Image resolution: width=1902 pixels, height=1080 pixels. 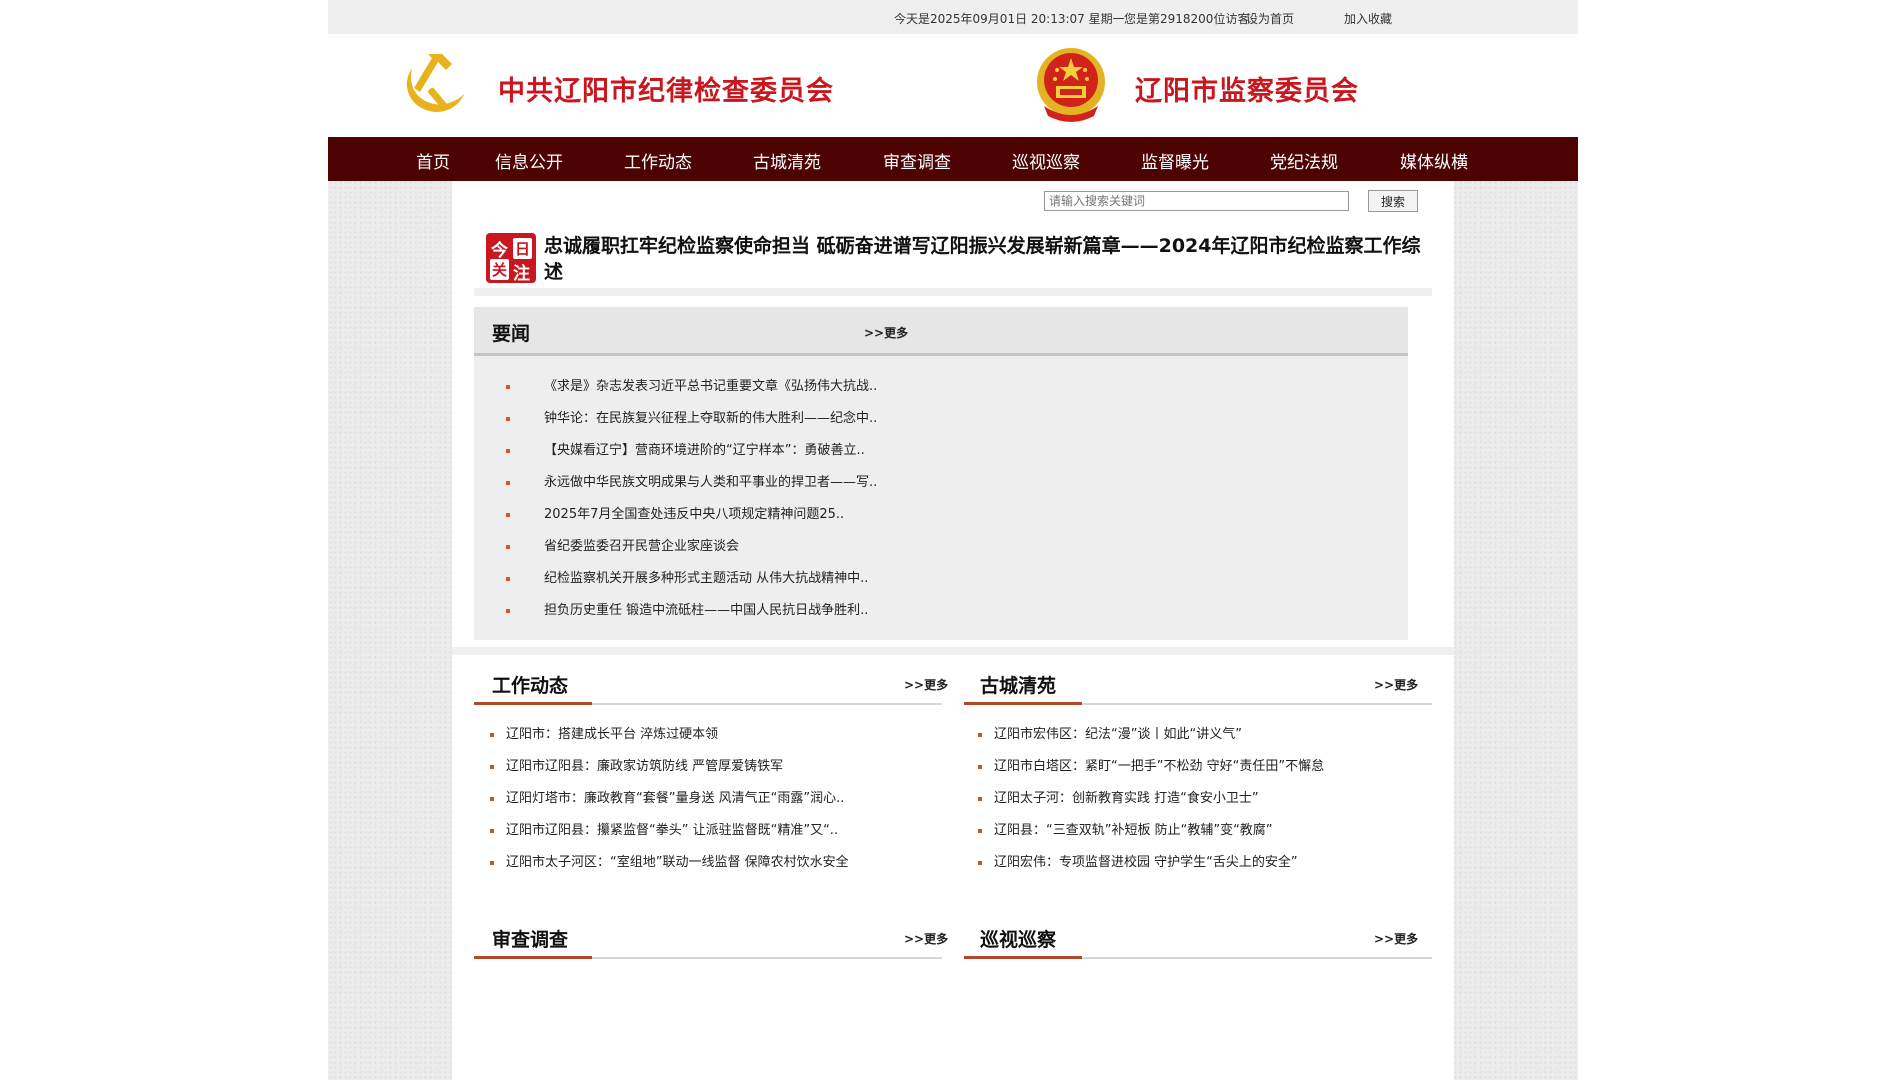 What do you see at coordinates (1198, 767) in the screenshot?
I see `list-item: 辽阳市白塔区：紧盯“一把手”不松劲 守好“责任田”不懈怠` at bounding box center [1198, 767].